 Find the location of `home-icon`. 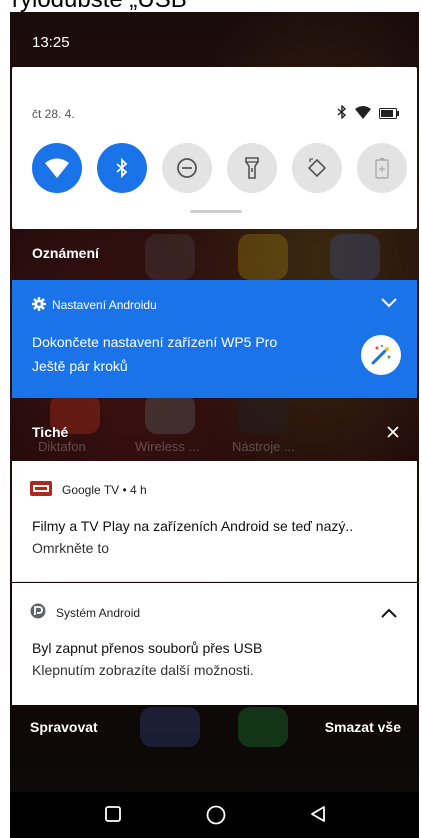

home-icon is located at coordinates (216, 817).